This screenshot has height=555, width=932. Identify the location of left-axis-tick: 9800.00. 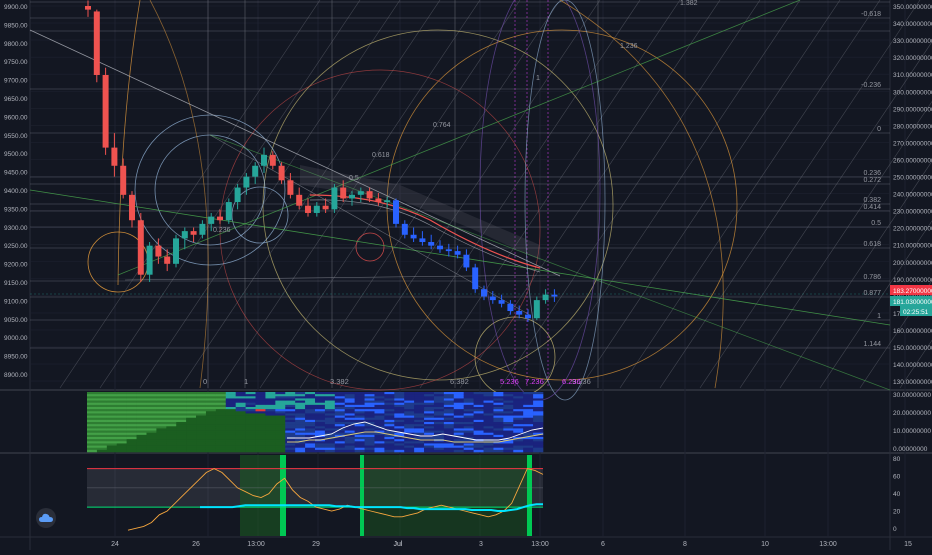
(16, 44).